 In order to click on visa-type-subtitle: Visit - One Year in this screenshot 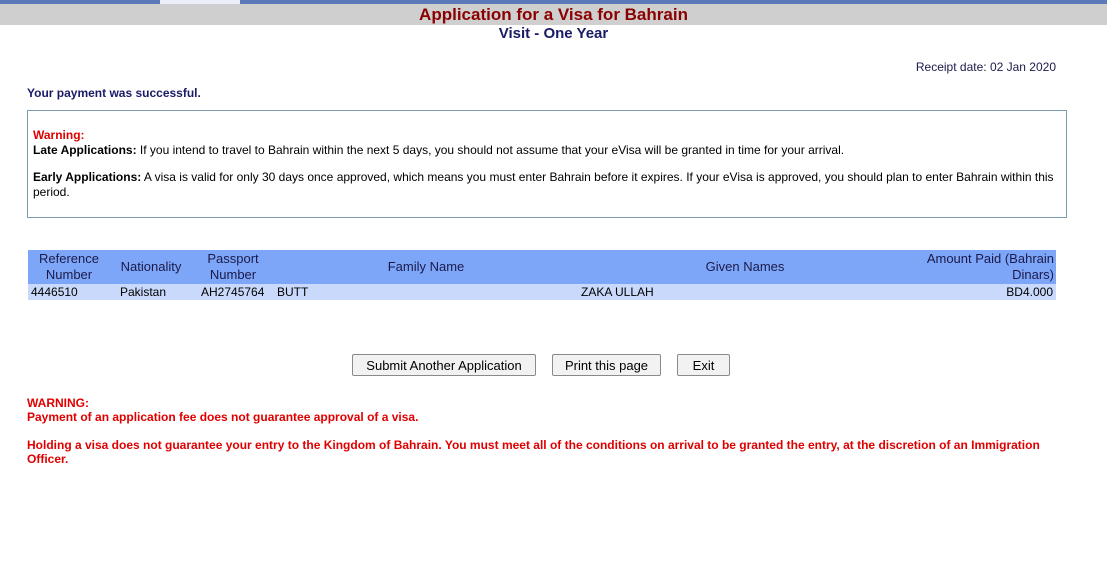, I will do `click(553, 33)`.